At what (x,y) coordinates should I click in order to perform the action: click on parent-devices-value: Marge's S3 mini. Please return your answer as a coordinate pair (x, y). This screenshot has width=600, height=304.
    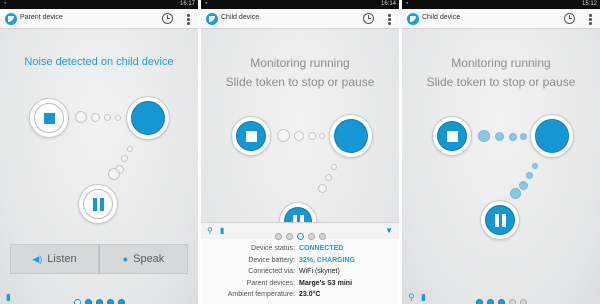
    Looking at the image, I should click on (326, 283).